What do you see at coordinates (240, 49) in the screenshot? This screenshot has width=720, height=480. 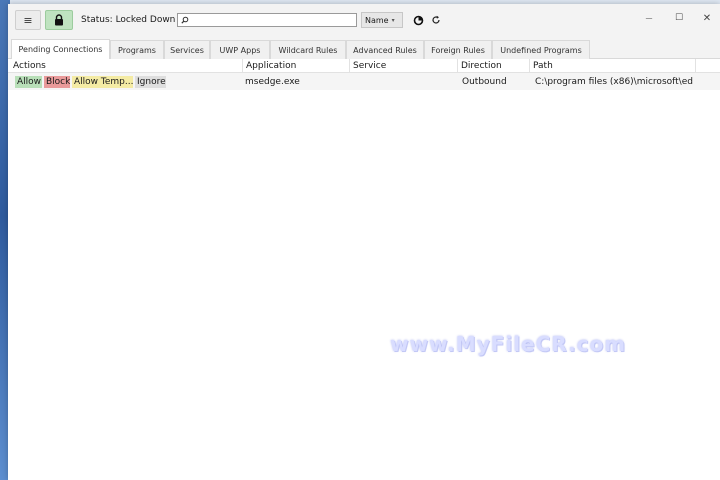 I see `tab-uwp-apps: UWP Apps` at bounding box center [240, 49].